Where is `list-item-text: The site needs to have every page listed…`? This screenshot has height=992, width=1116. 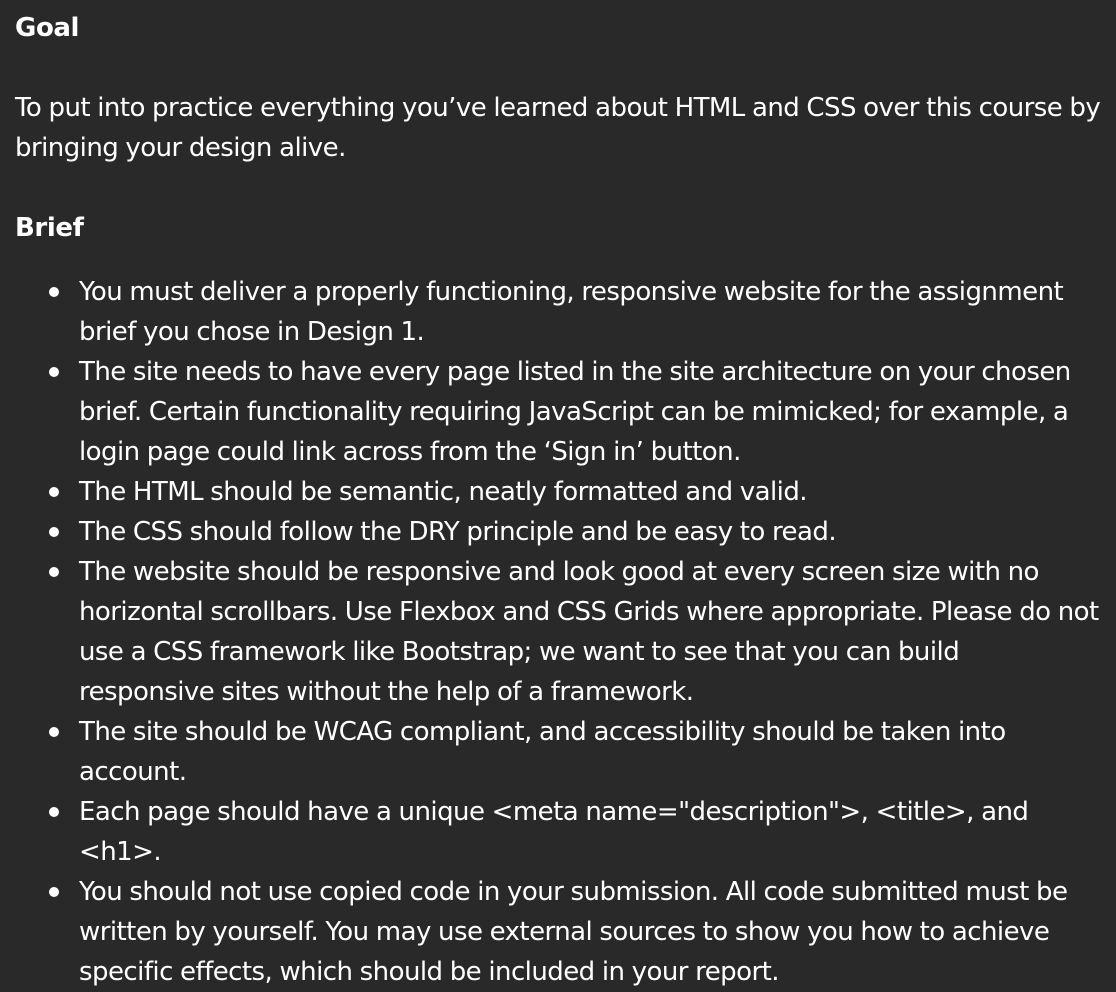 list-item-text: The site needs to have every page listed… is located at coordinates (575, 412).